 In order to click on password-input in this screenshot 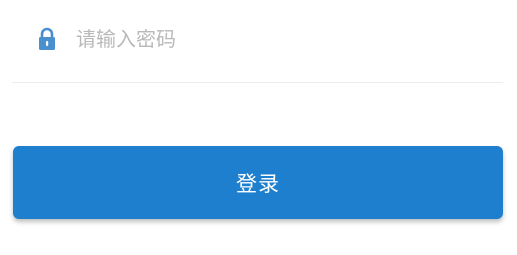, I will do `click(276, 39)`.